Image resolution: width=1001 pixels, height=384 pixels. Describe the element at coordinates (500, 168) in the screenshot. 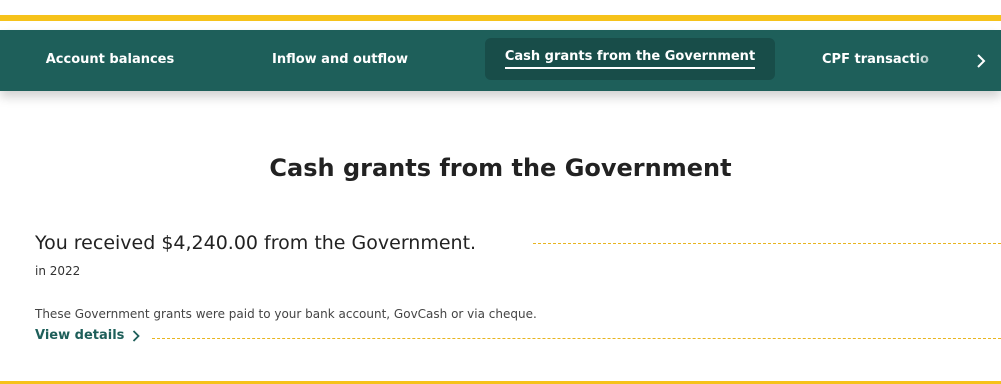

I see `page-title: Cash grants from the Government` at that location.